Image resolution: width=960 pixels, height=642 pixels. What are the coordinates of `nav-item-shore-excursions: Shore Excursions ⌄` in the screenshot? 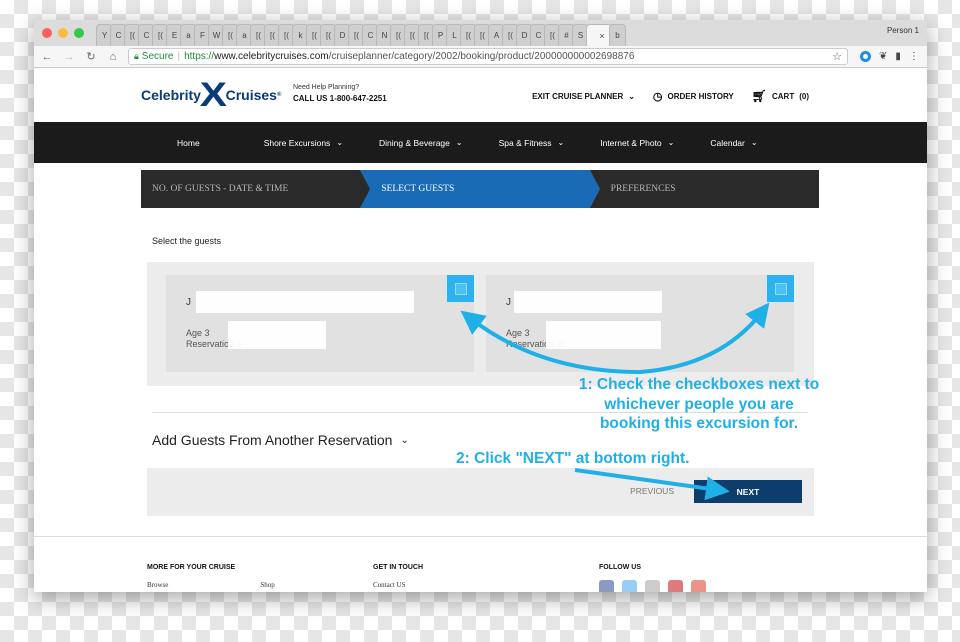 It's located at (303, 143).